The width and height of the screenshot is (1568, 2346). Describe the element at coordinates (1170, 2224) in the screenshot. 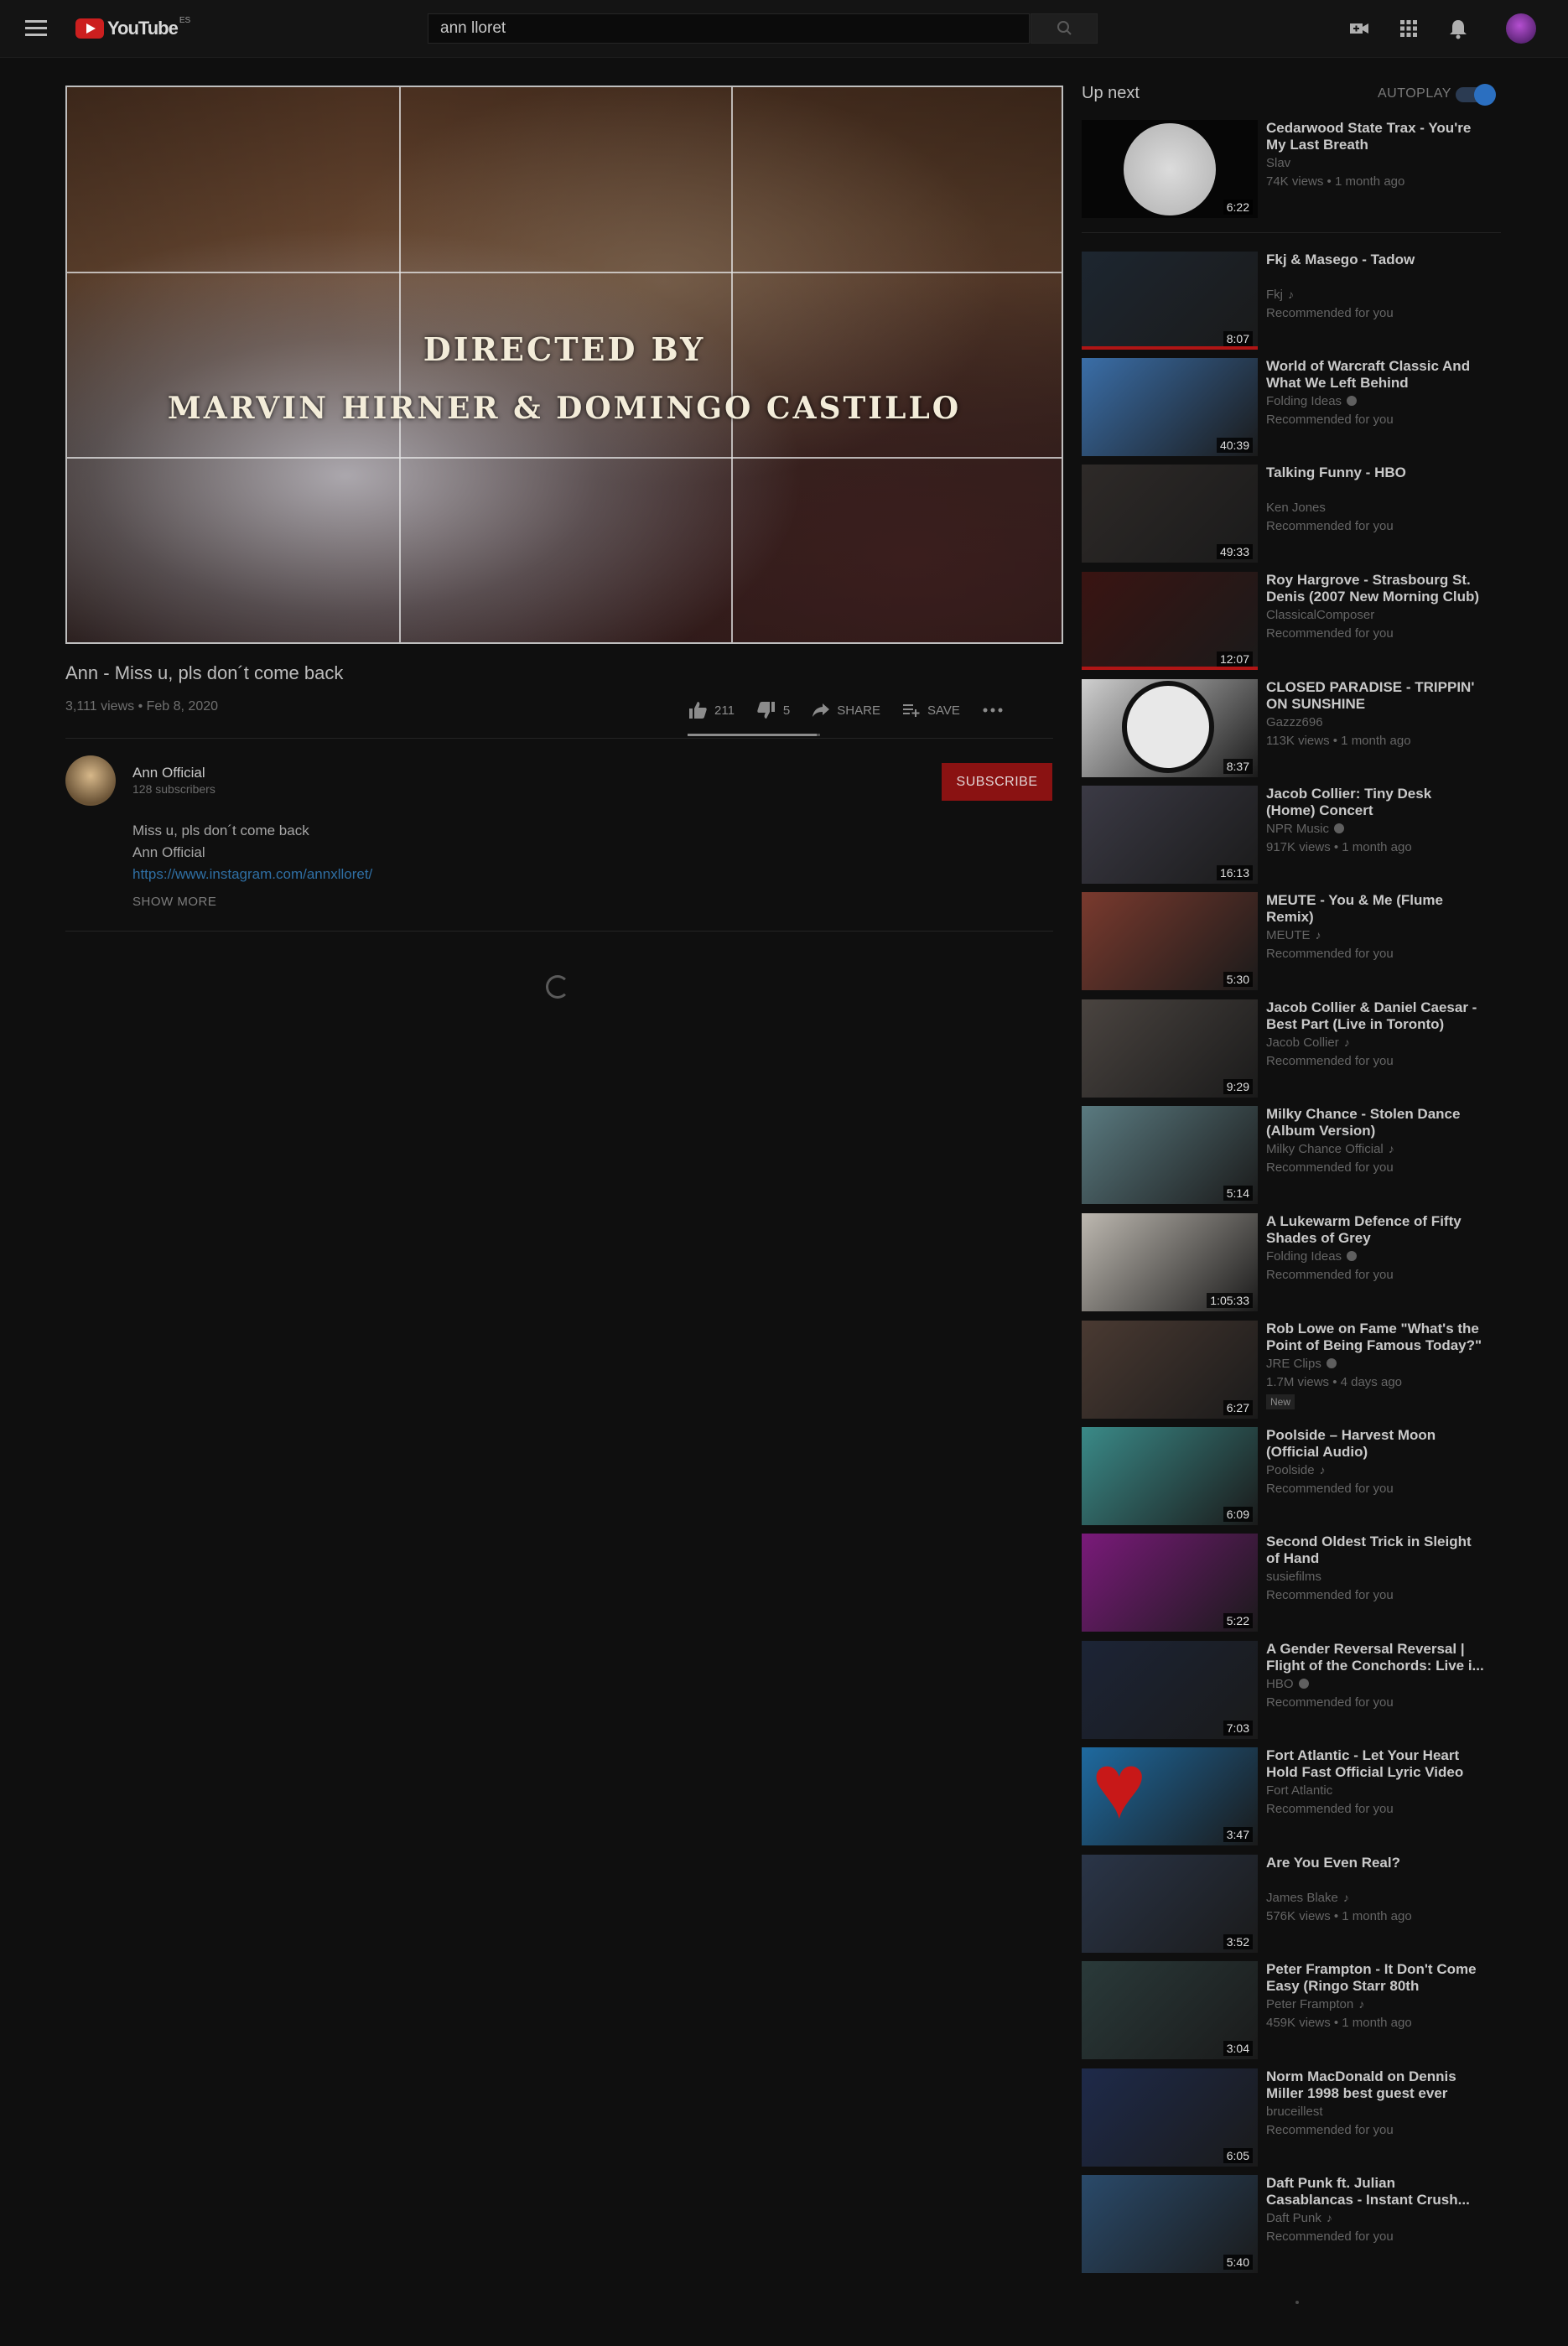

I see `video-thumbnail: 5:40` at that location.